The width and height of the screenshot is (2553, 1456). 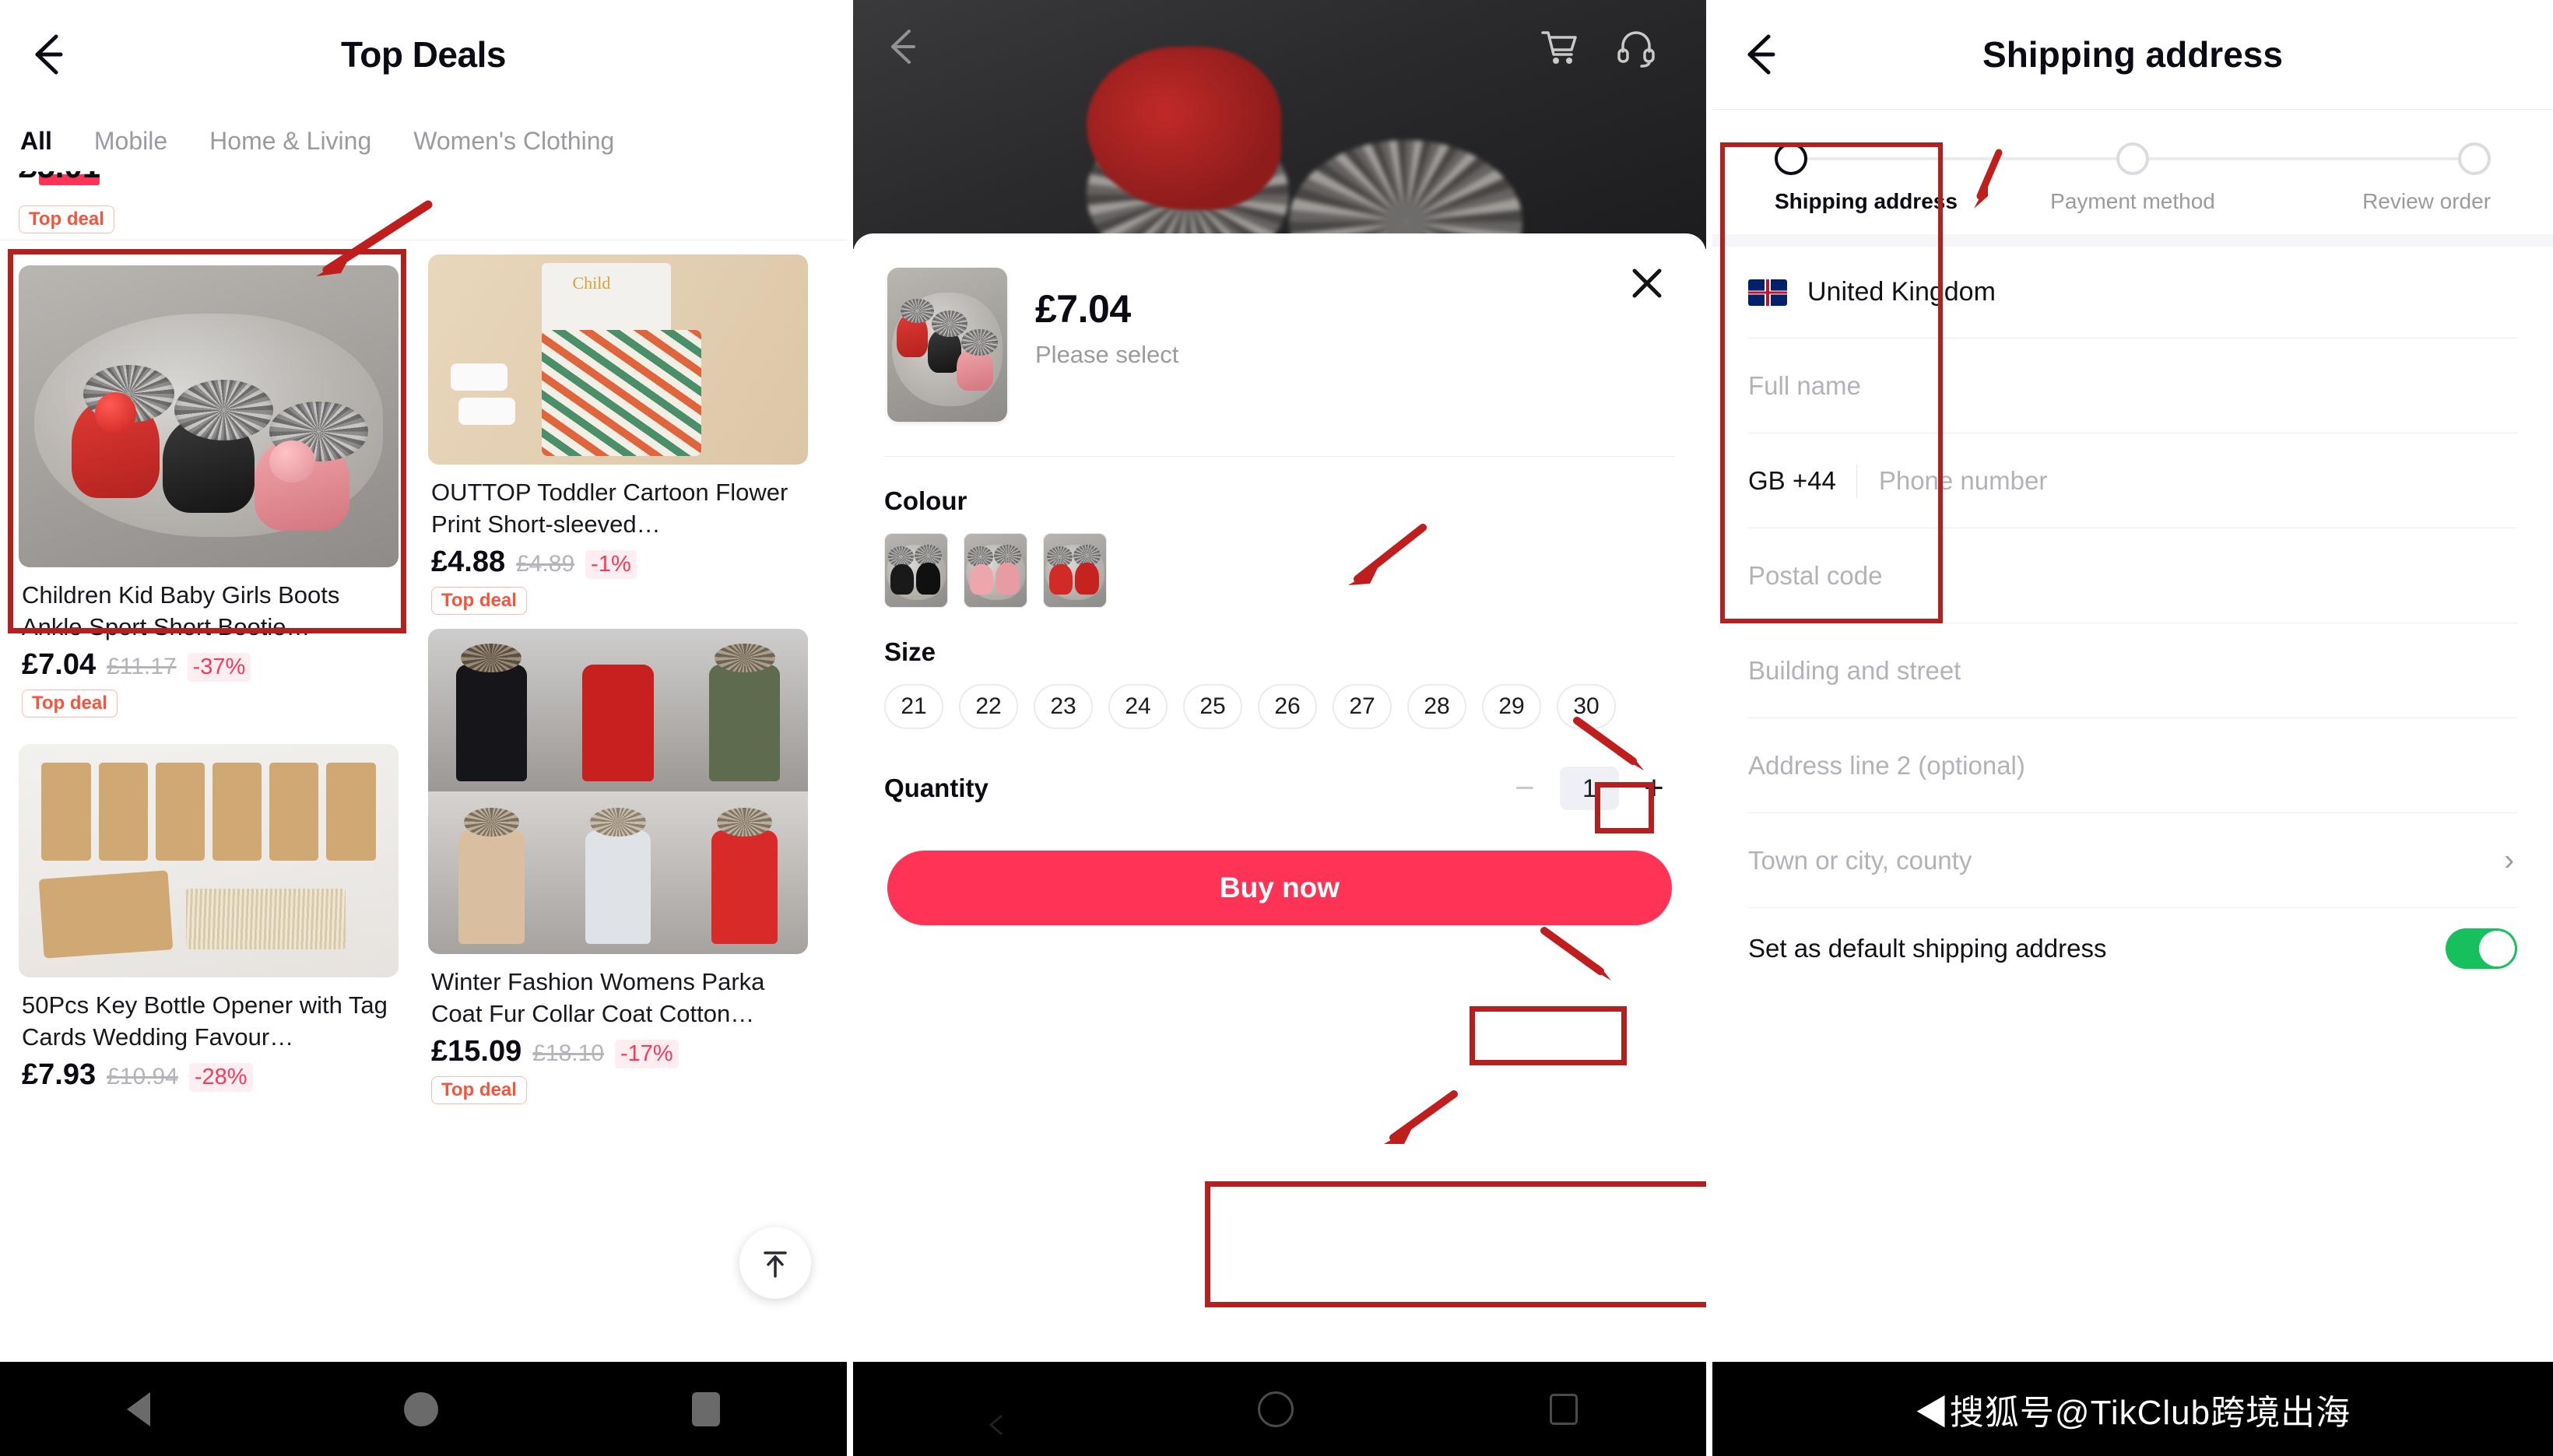 What do you see at coordinates (995, 570) in the screenshot?
I see `colour-swatch-pink` at bounding box center [995, 570].